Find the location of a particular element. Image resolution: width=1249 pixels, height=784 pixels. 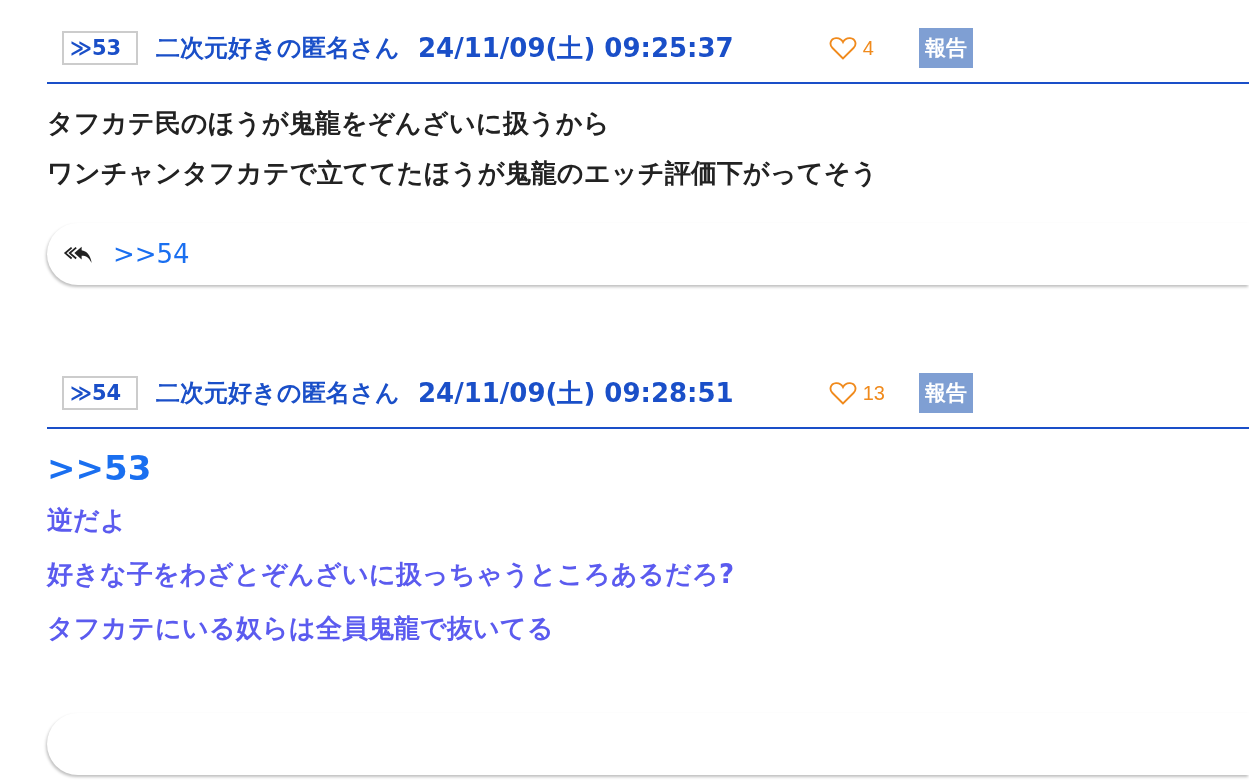

reply-link: >>54 is located at coordinates (151, 254).